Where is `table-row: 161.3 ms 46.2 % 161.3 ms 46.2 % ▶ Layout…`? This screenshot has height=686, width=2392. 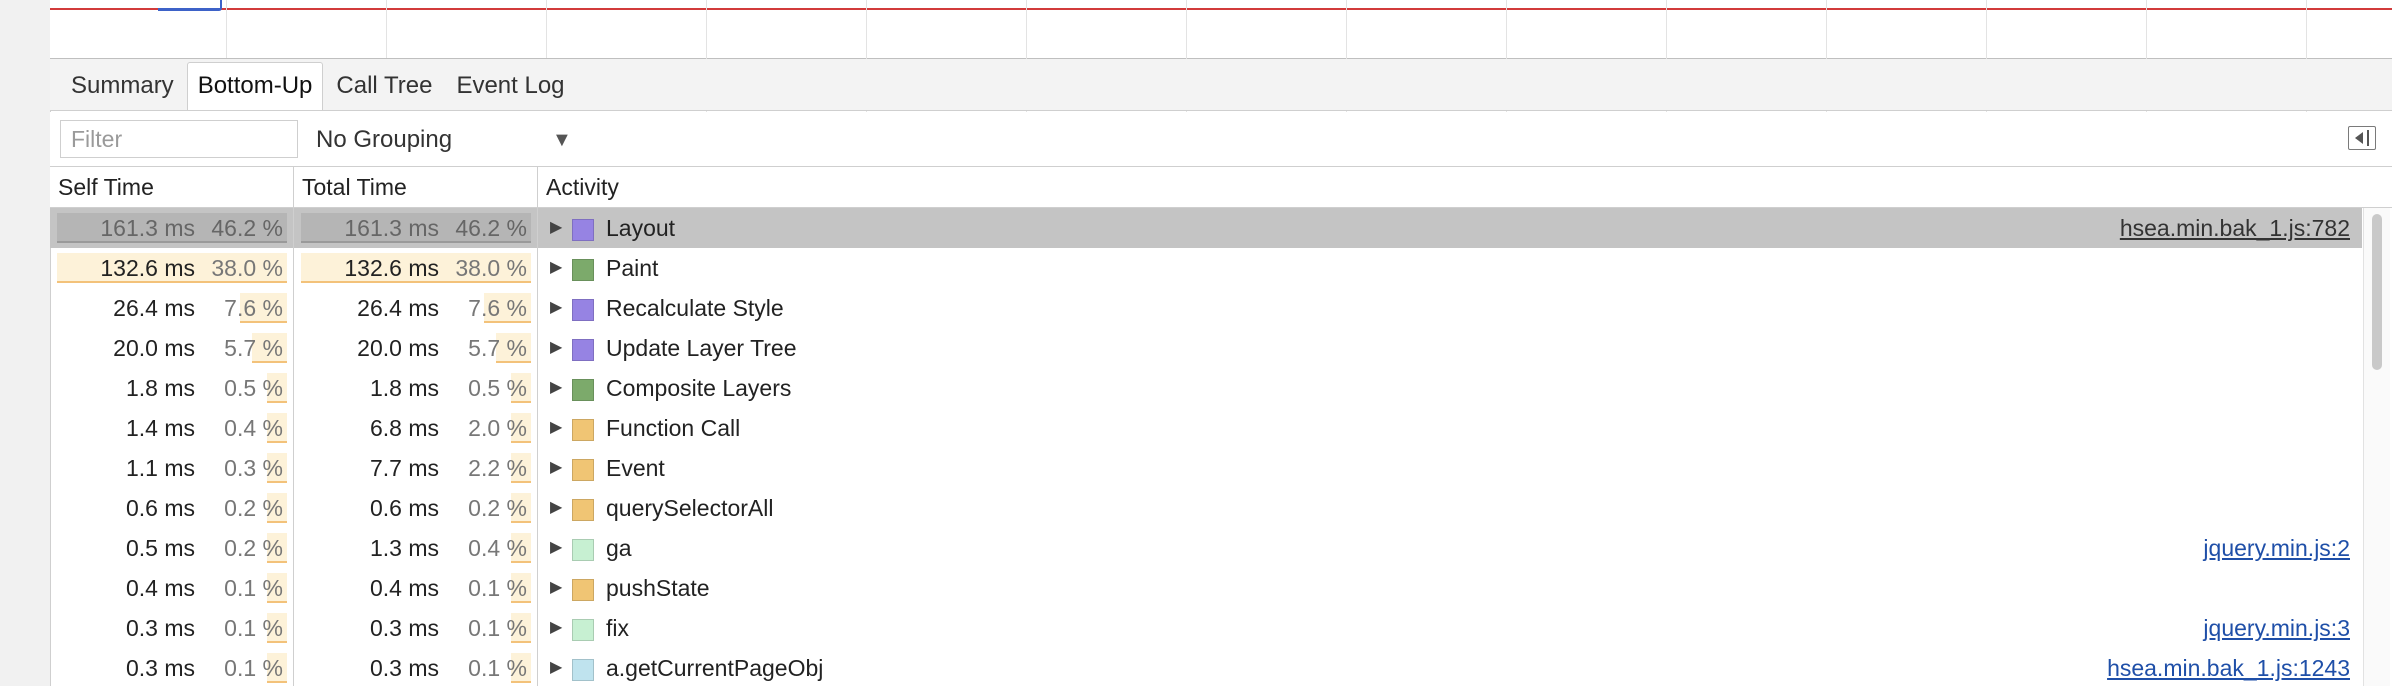
table-row: 161.3 ms 46.2 % 161.3 ms 46.2 % ▶ Layout… is located at coordinates (1206, 228).